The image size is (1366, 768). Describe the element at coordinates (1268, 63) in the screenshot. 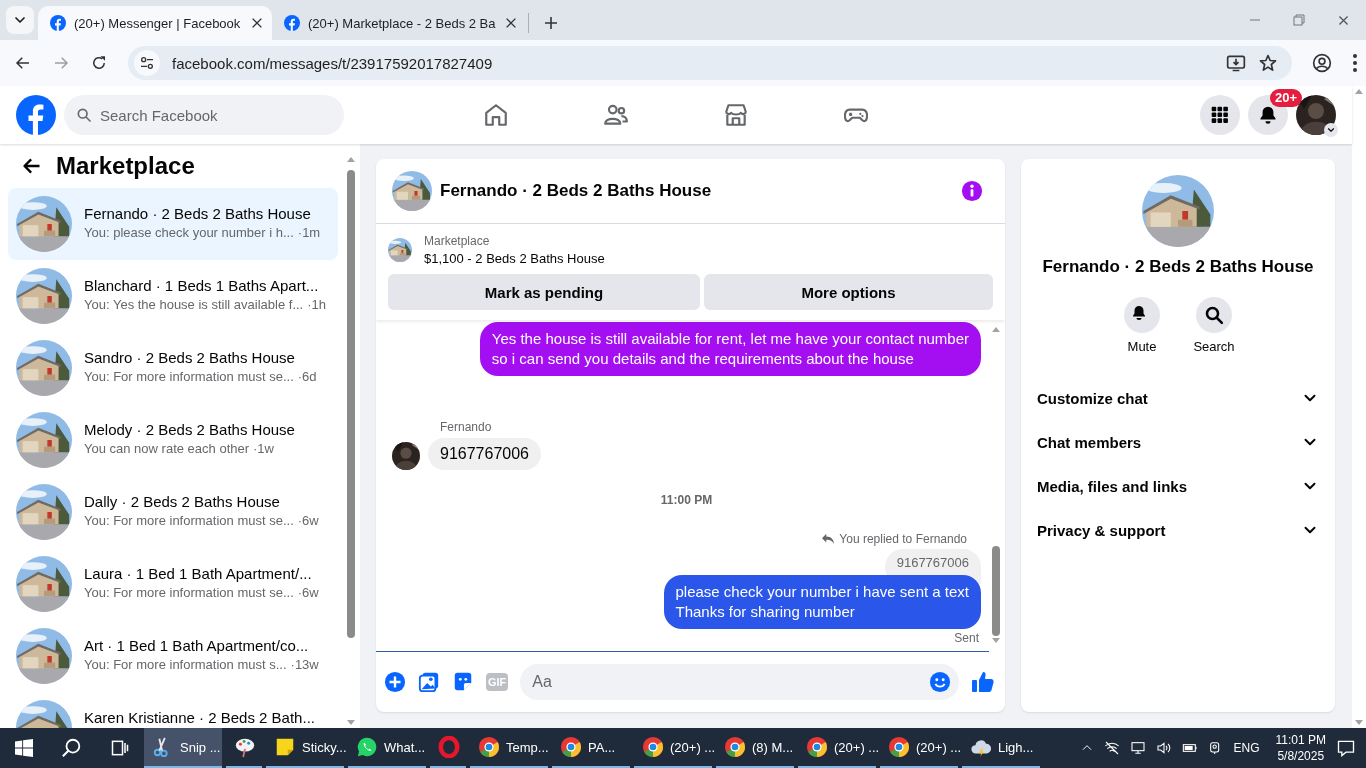

I see `star-icon` at that location.